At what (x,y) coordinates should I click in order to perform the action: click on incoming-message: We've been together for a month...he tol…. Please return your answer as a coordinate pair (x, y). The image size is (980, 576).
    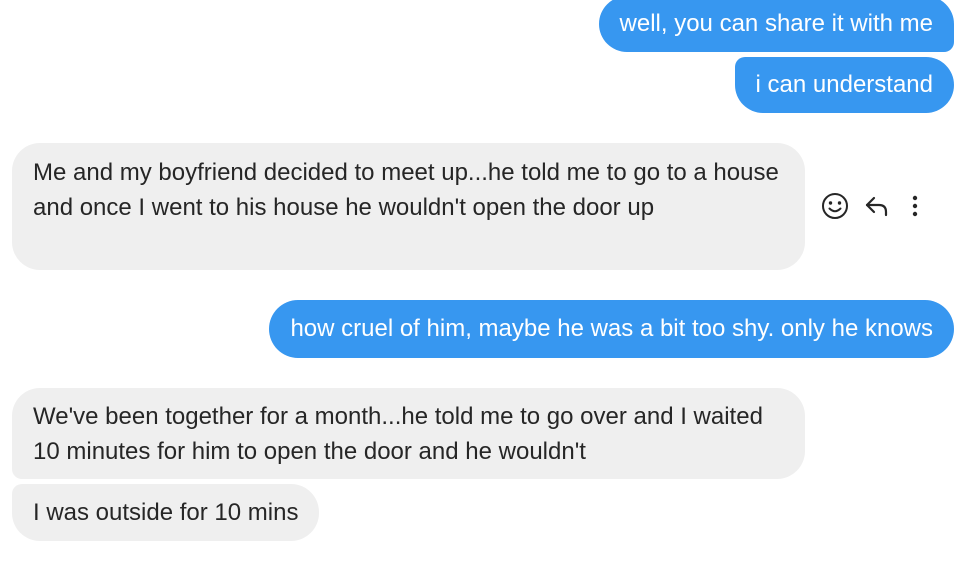
    Looking at the image, I should click on (408, 433).